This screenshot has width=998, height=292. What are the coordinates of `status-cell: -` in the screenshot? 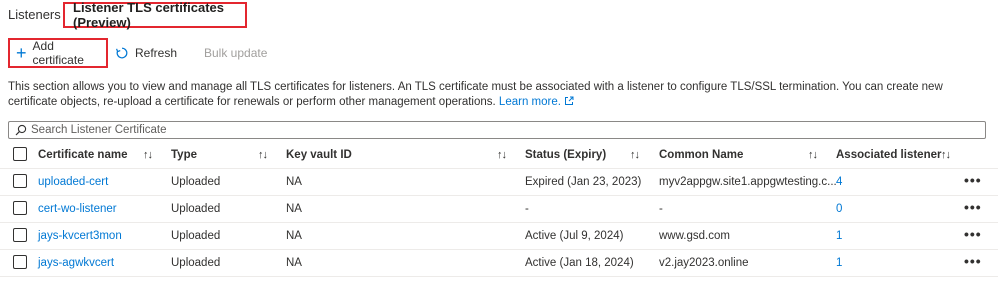 It's located at (527, 209).